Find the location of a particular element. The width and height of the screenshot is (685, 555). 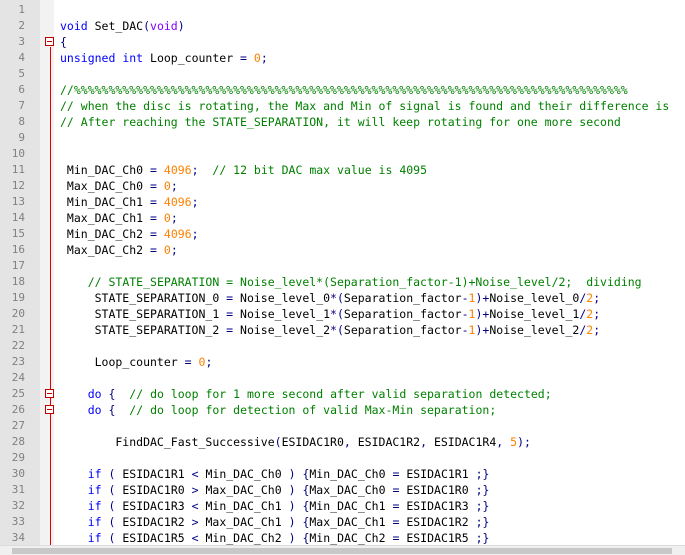

code-line: 13 Min_DAC_Ch1 = 4096; is located at coordinates (342, 202).